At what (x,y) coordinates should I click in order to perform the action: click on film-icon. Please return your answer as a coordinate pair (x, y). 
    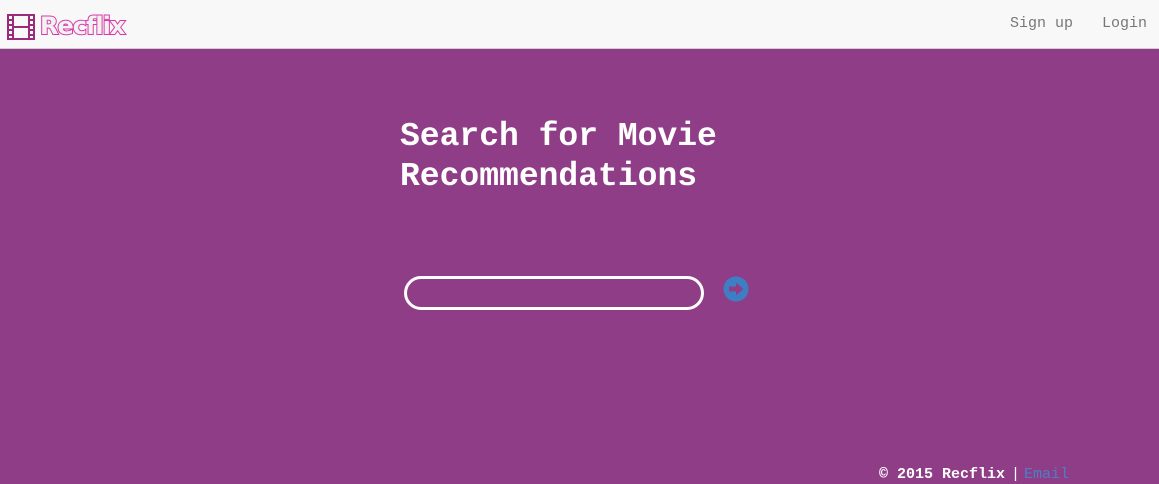
    Looking at the image, I should click on (21, 27).